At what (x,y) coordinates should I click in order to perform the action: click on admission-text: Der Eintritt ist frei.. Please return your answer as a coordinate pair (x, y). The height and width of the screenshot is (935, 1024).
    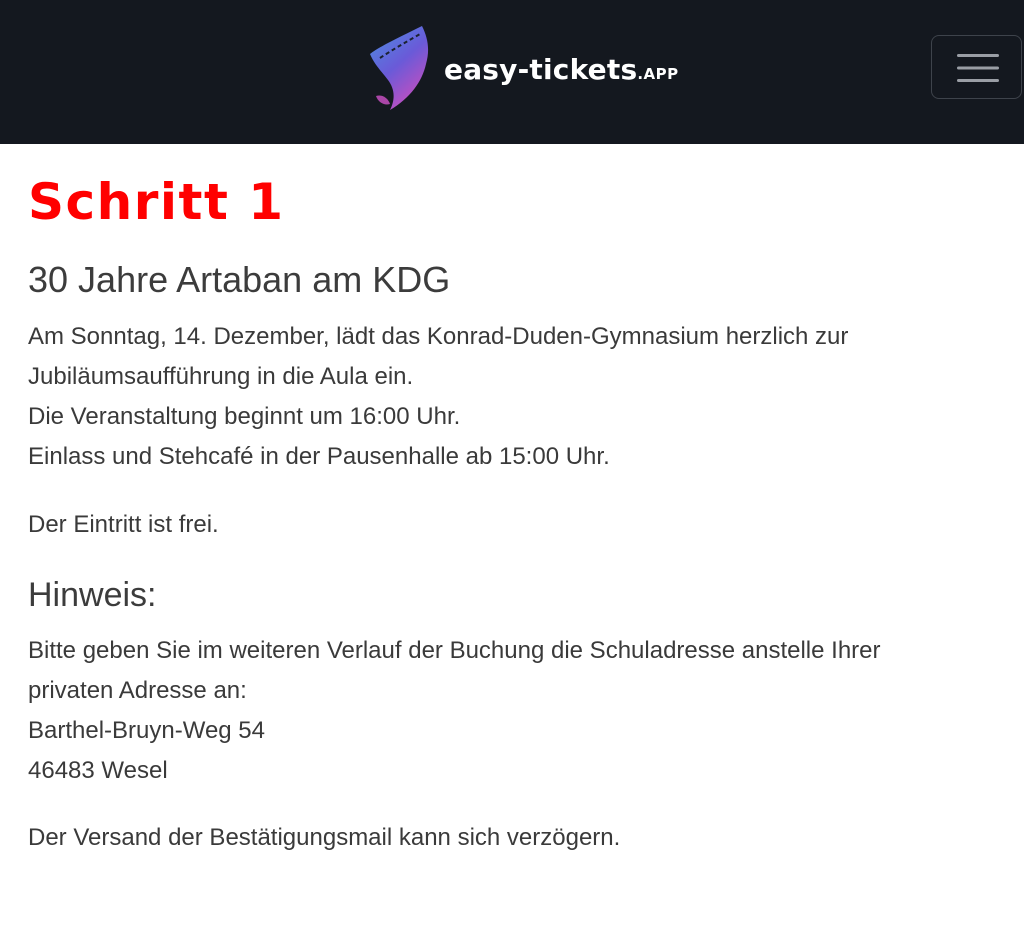
    Looking at the image, I should click on (123, 525).